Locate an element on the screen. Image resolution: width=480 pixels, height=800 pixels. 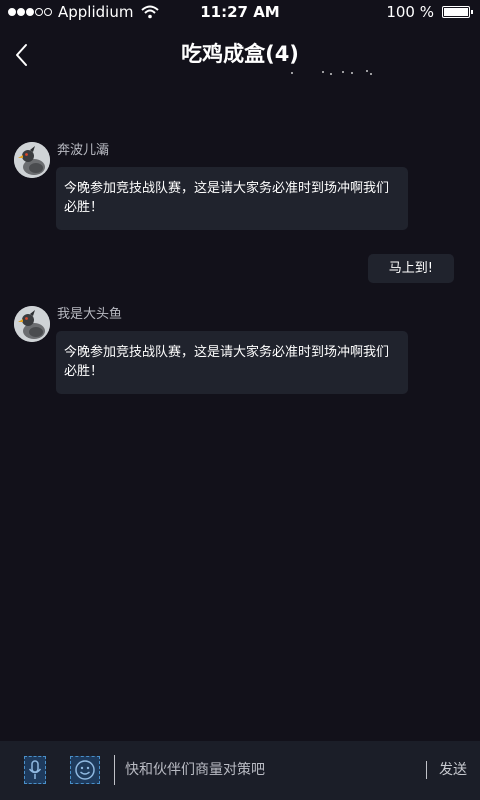
sender-name: 我是大头鱼 is located at coordinates (90, 314).